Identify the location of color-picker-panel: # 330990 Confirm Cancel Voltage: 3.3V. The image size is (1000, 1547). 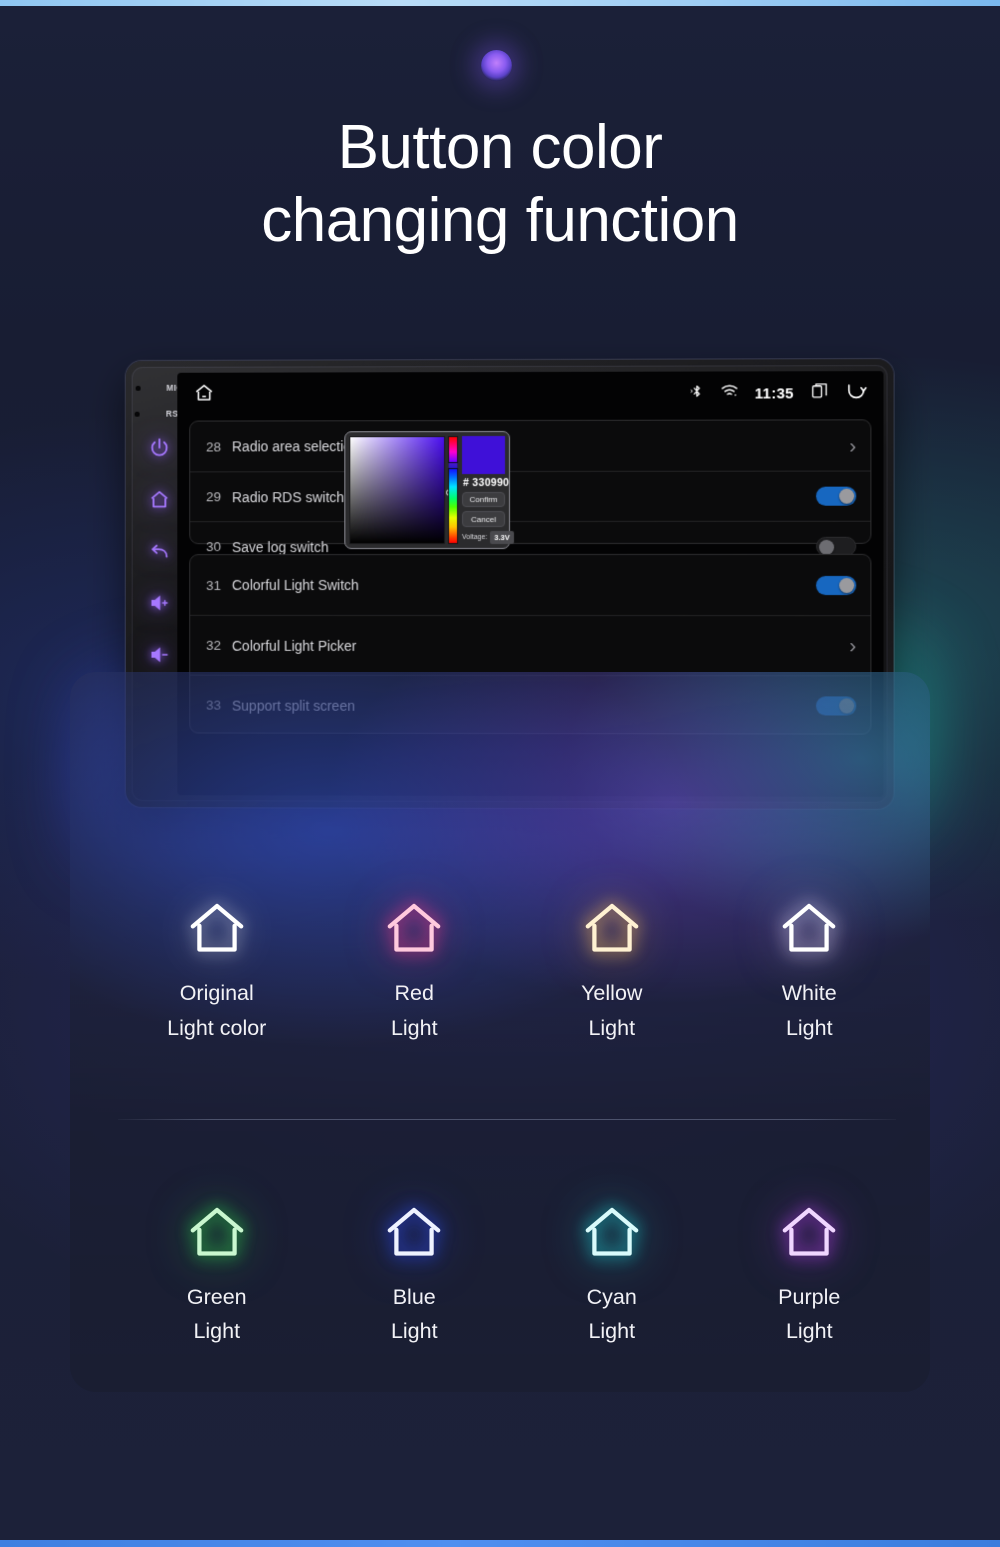
(487, 490).